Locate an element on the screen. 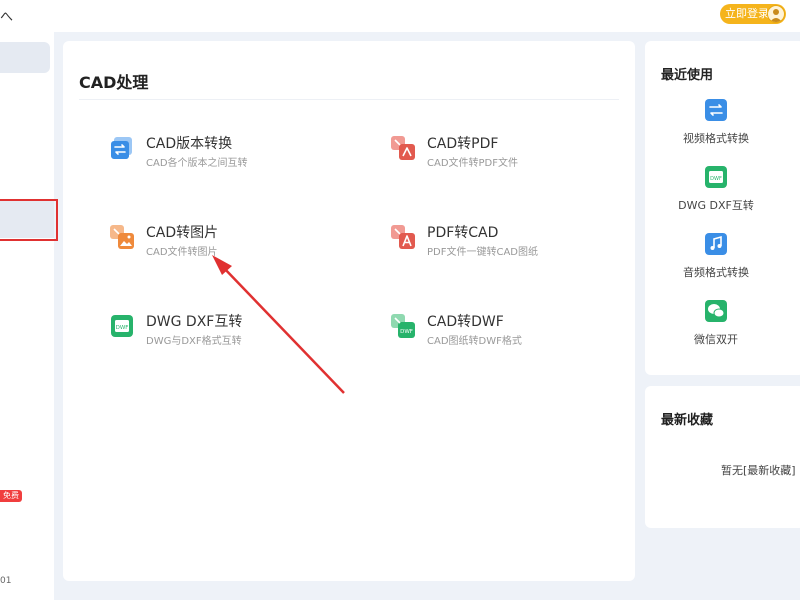 The height and width of the screenshot is (600, 800). tool-cad-version-convert: CAD版本转换 CAD各个版本之间互转 is located at coordinates (224, 153).